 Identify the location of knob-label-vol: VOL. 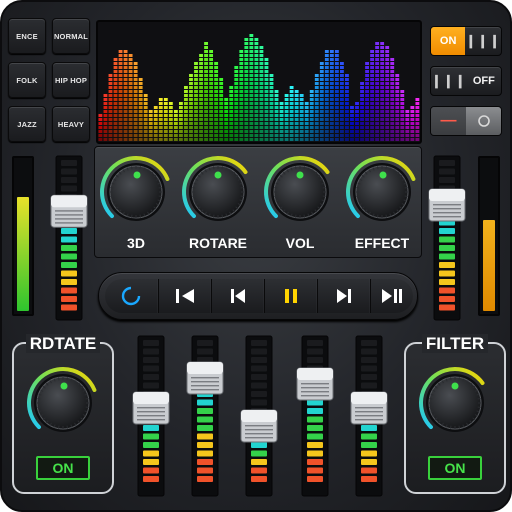
(300, 243).